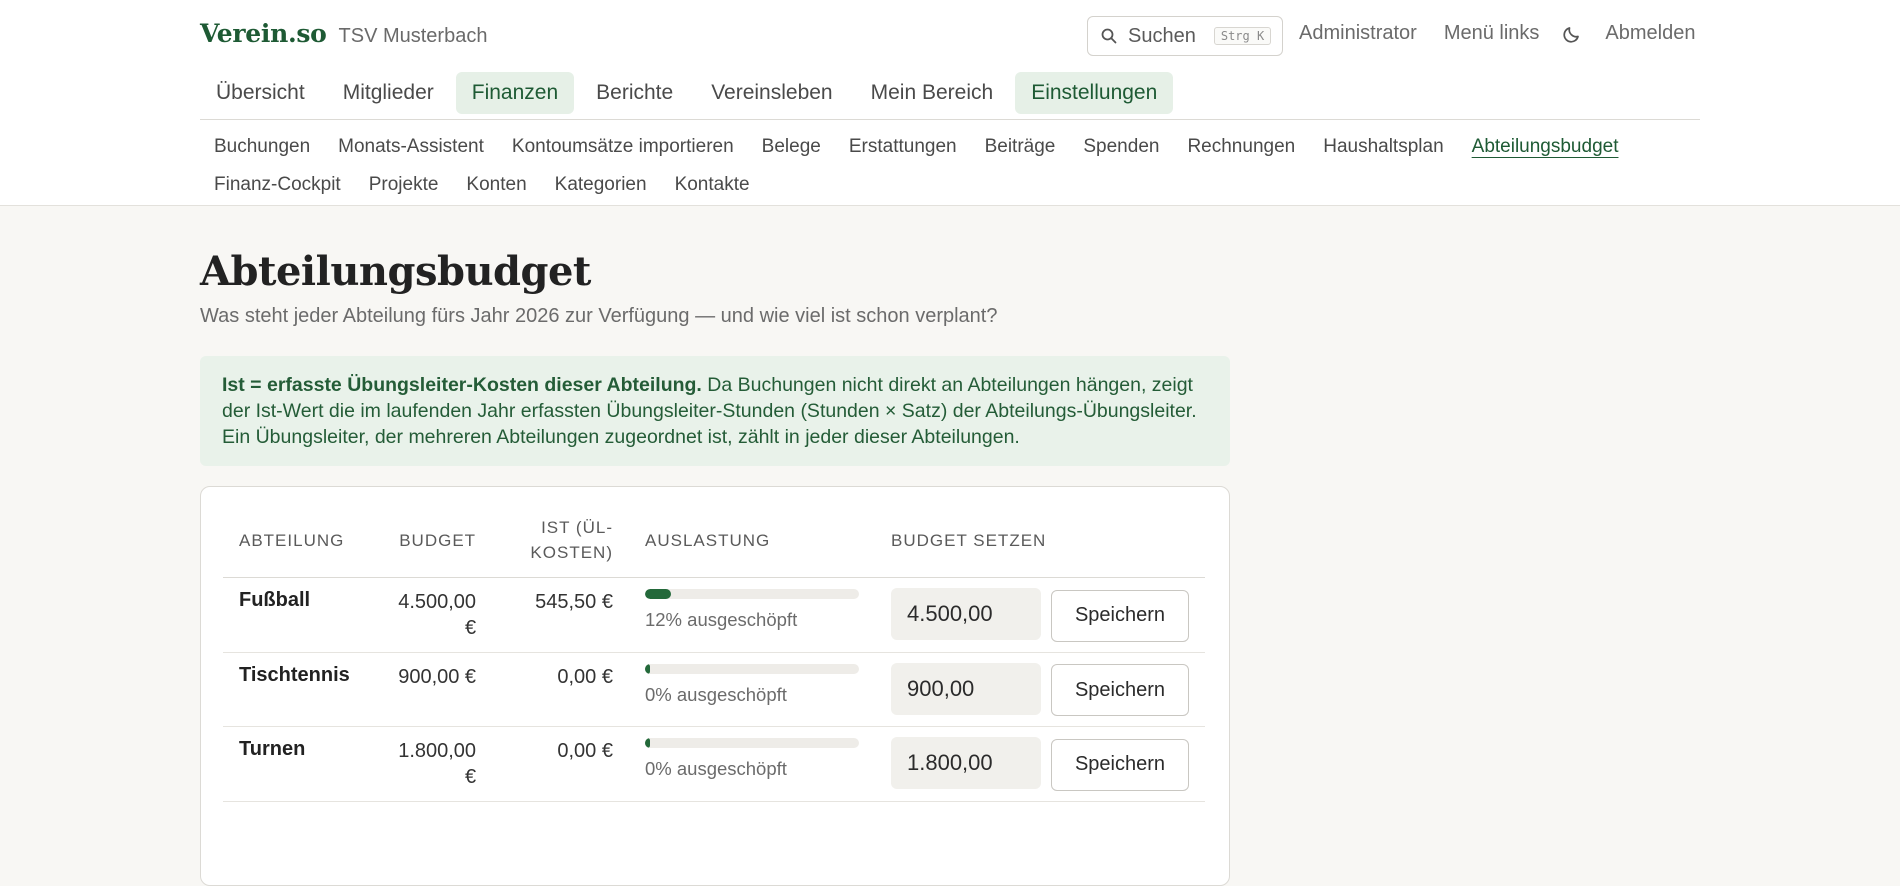 The height and width of the screenshot is (886, 1900). Describe the element at coordinates (437, 676) in the screenshot. I see `budget-value: 900,00 €` at that location.